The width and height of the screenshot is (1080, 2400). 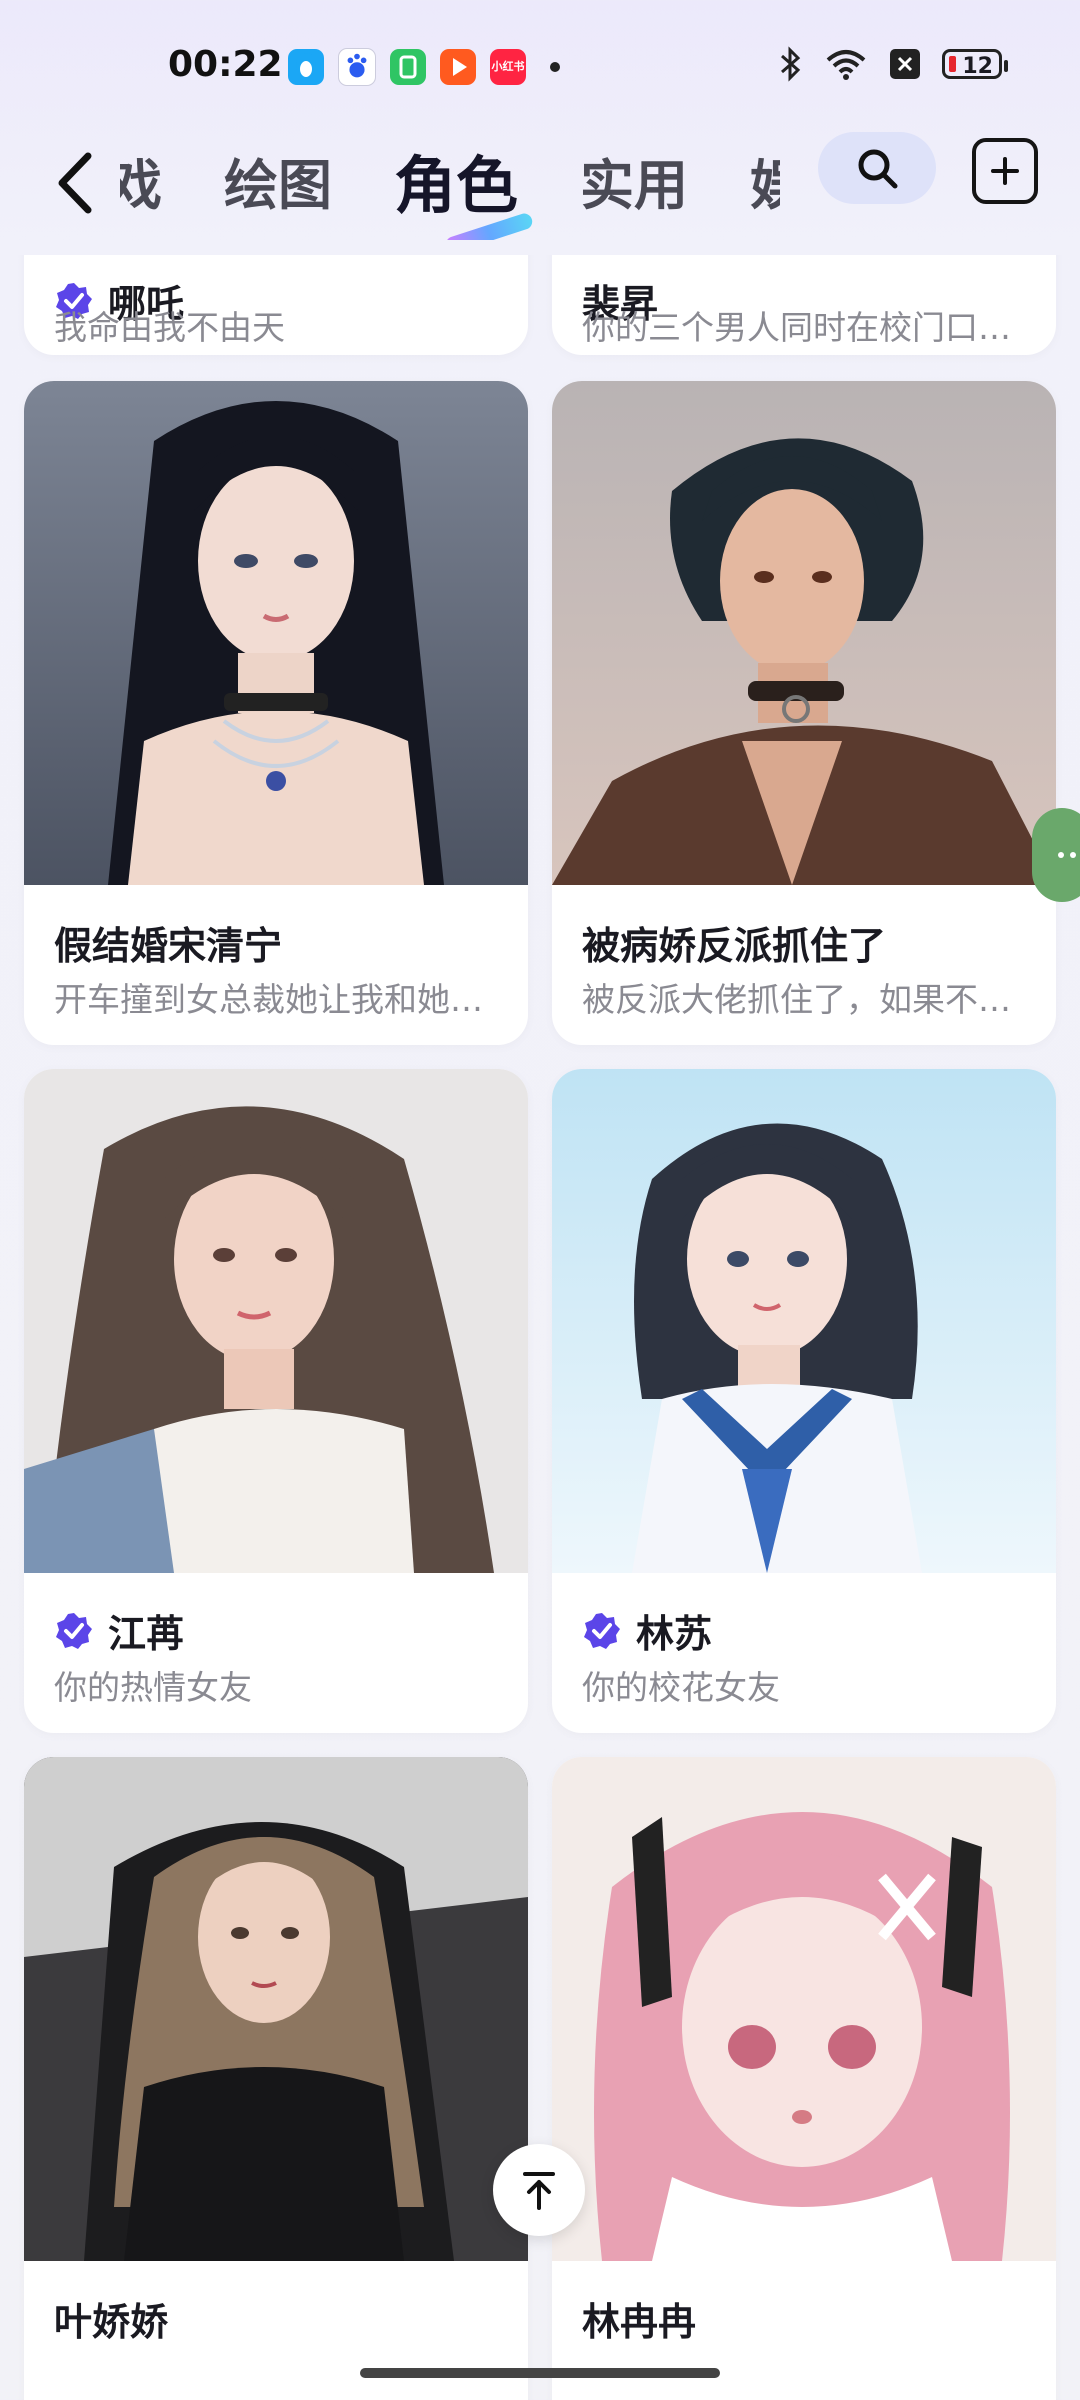 What do you see at coordinates (639, 2322) in the screenshot?
I see `role-title: 林冉冉` at bounding box center [639, 2322].